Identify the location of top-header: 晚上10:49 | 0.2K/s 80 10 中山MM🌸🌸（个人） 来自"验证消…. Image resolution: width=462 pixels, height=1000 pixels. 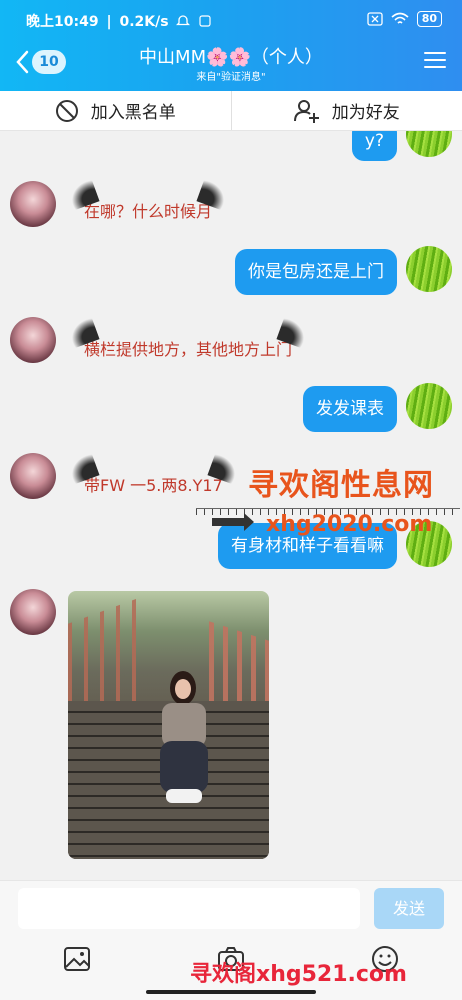
(231, 45).